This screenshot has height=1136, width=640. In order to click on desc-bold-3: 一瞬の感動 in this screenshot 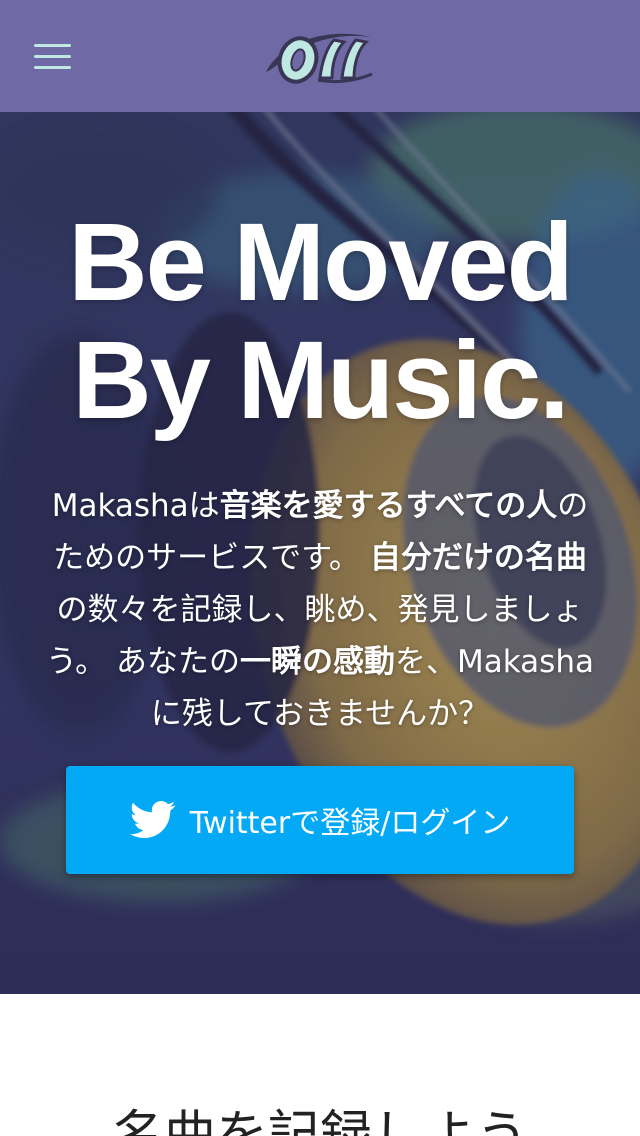, I will do `click(318, 662)`.